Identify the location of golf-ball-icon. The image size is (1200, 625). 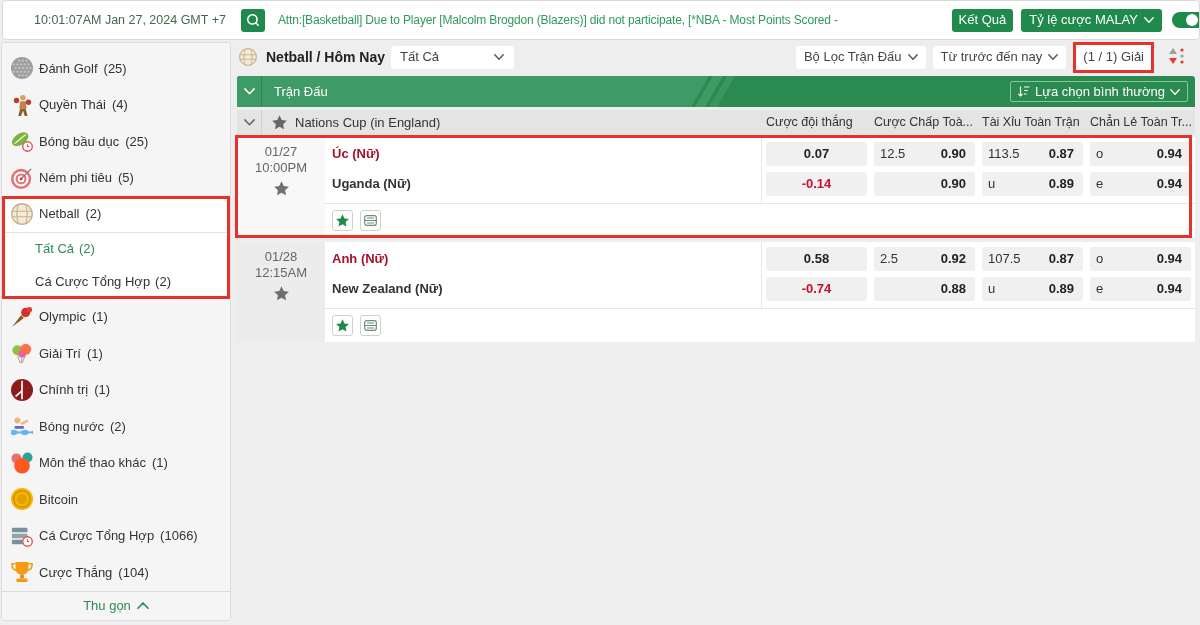
(22, 68).